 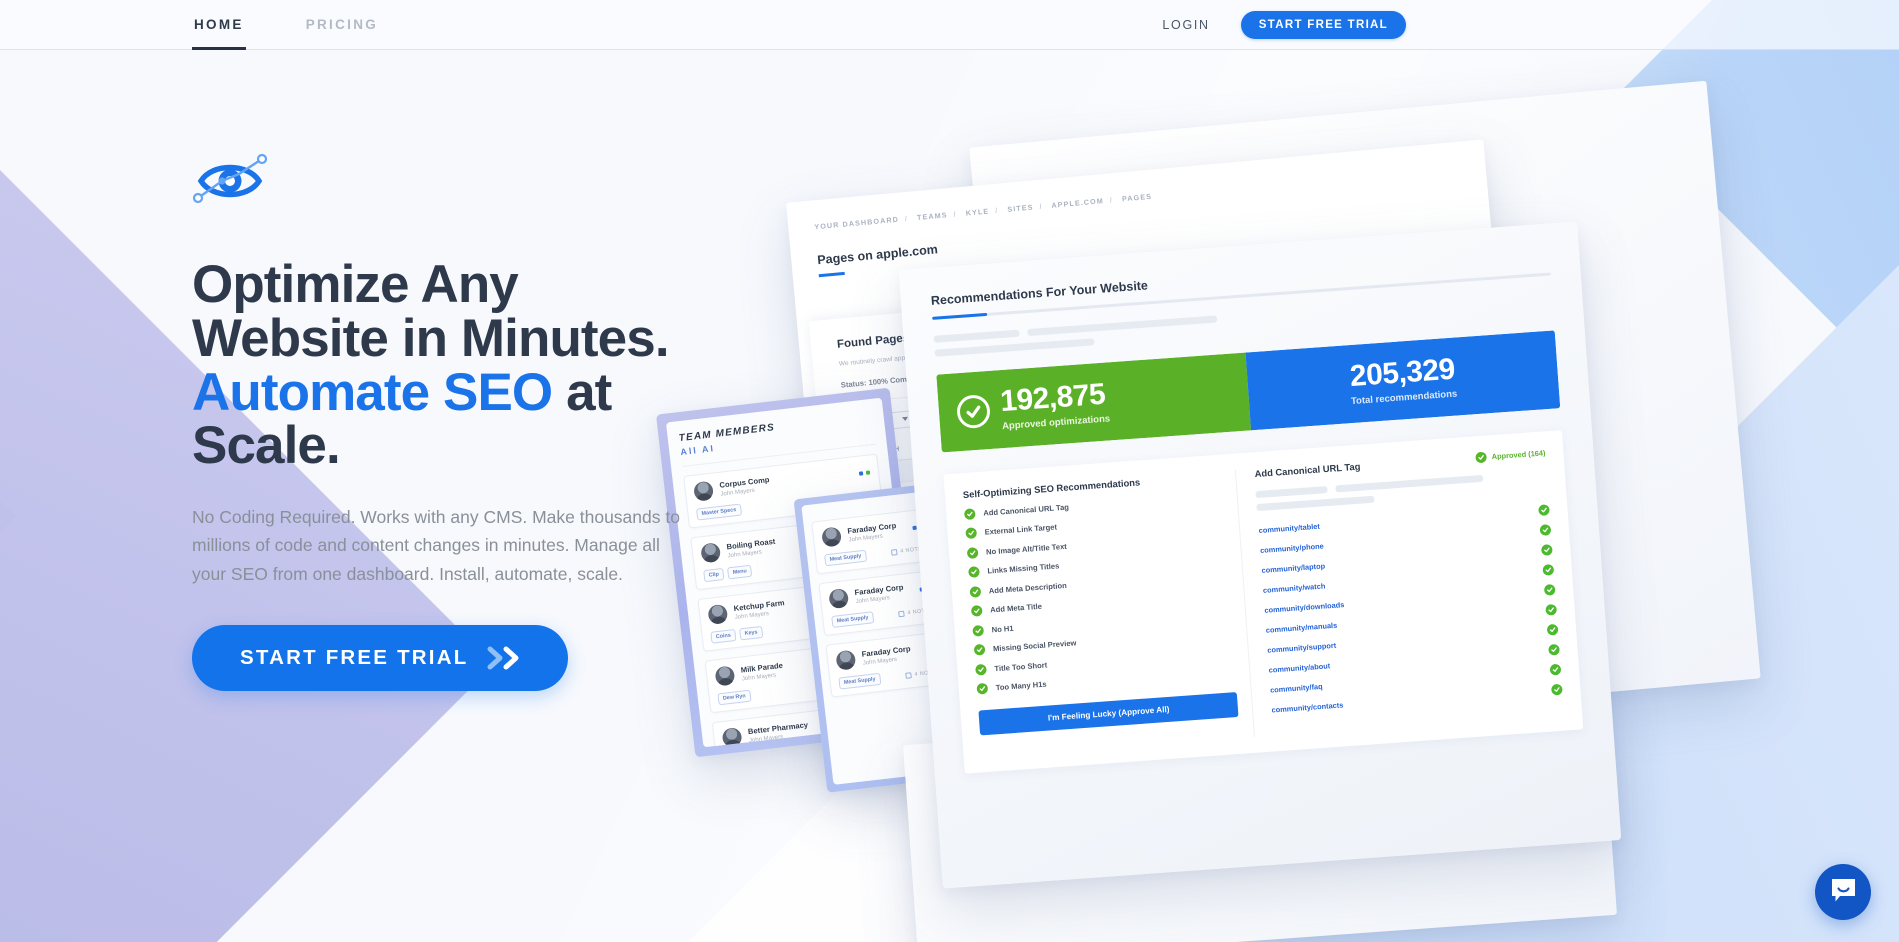 What do you see at coordinates (1294, 587) in the screenshot?
I see `url-link: community/watch` at bounding box center [1294, 587].